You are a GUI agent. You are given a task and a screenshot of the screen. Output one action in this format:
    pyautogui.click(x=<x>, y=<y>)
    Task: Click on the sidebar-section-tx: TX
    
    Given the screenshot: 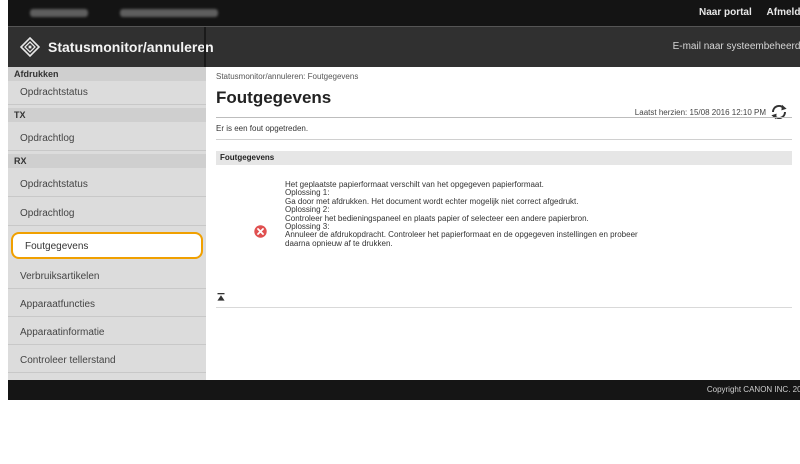 What is the action you would take?
    pyautogui.click(x=107, y=115)
    